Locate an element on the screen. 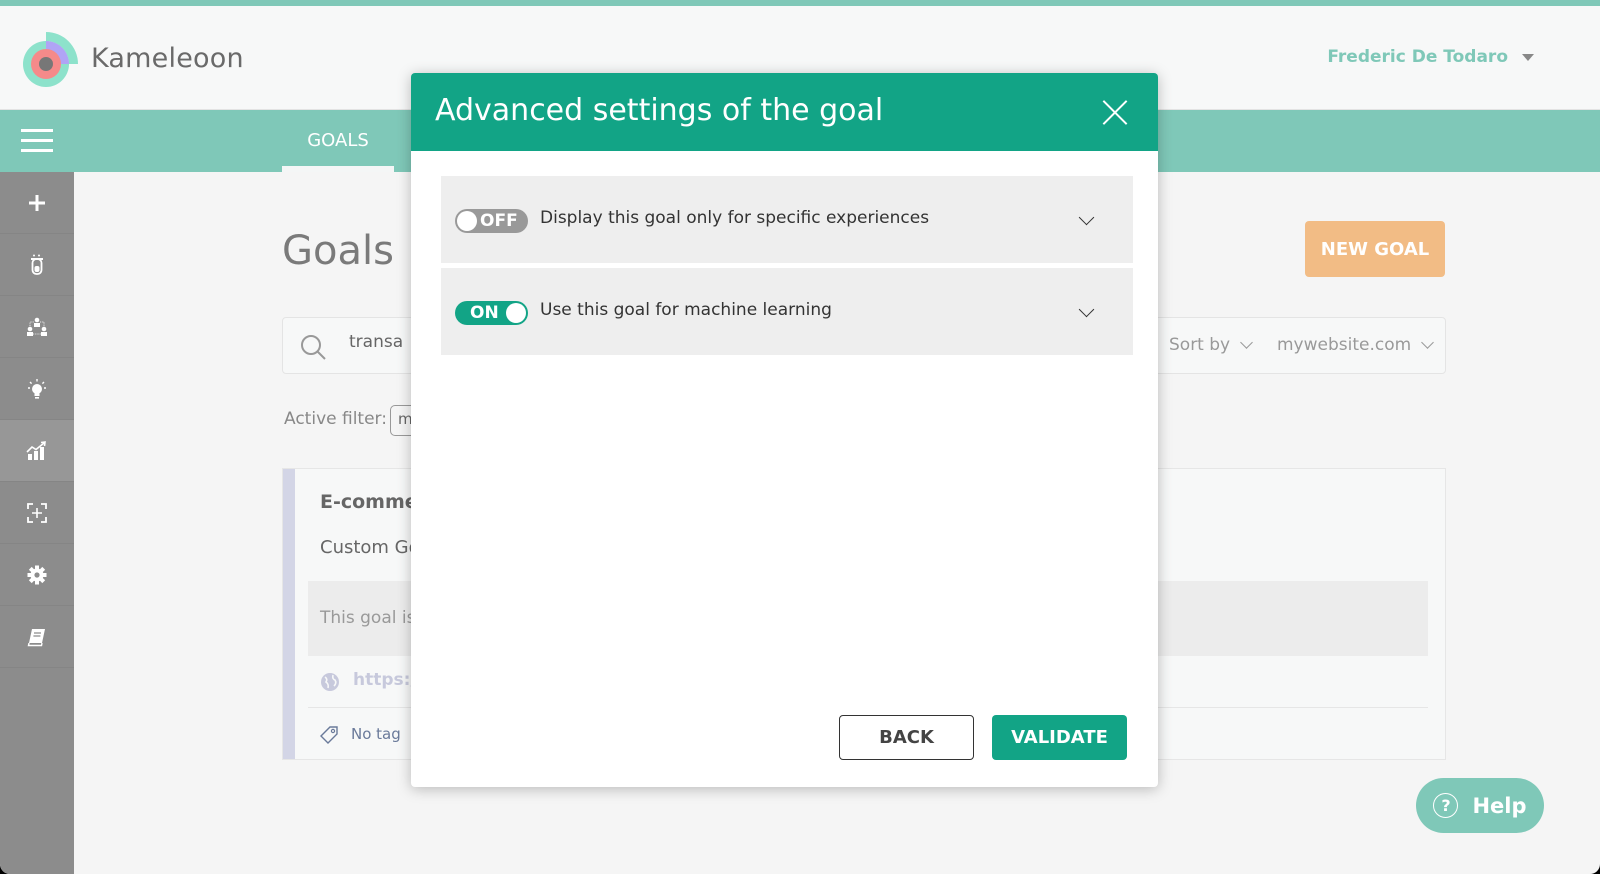 This screenshot has height=874, width=1600. machine-learning-toggle: ON is located at coordinates (491, 313).